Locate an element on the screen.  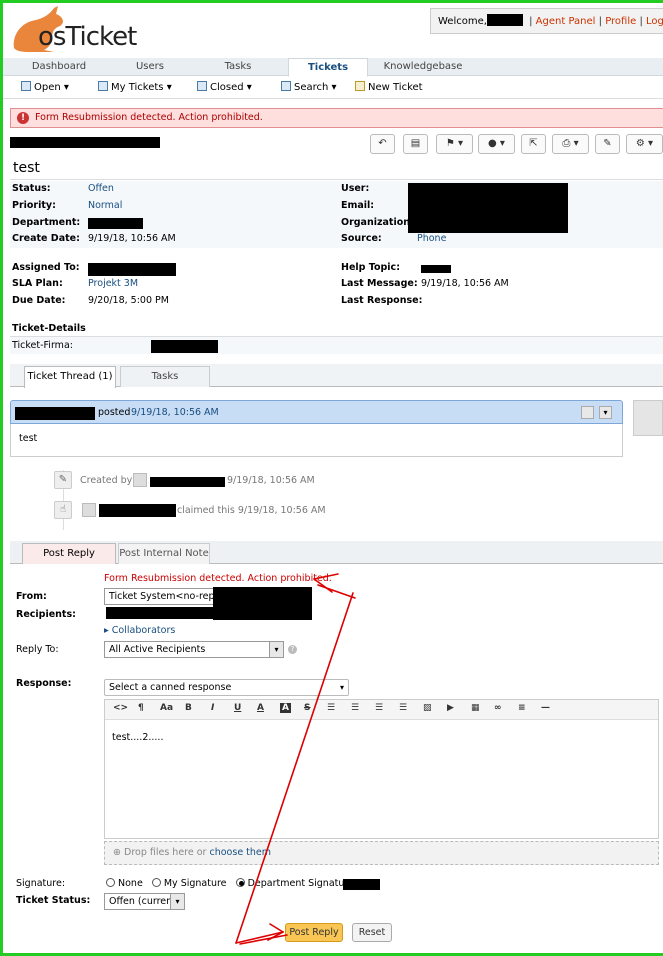
redacted-from-address is located at coordinates (262, 603).